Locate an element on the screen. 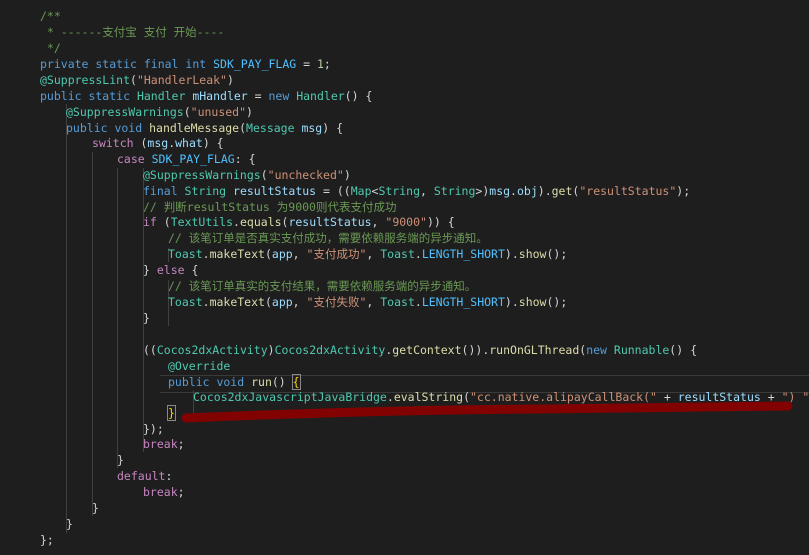 This screenshot has width=809, height=555. red-underline-annotation is located at coordinates (487, 412).